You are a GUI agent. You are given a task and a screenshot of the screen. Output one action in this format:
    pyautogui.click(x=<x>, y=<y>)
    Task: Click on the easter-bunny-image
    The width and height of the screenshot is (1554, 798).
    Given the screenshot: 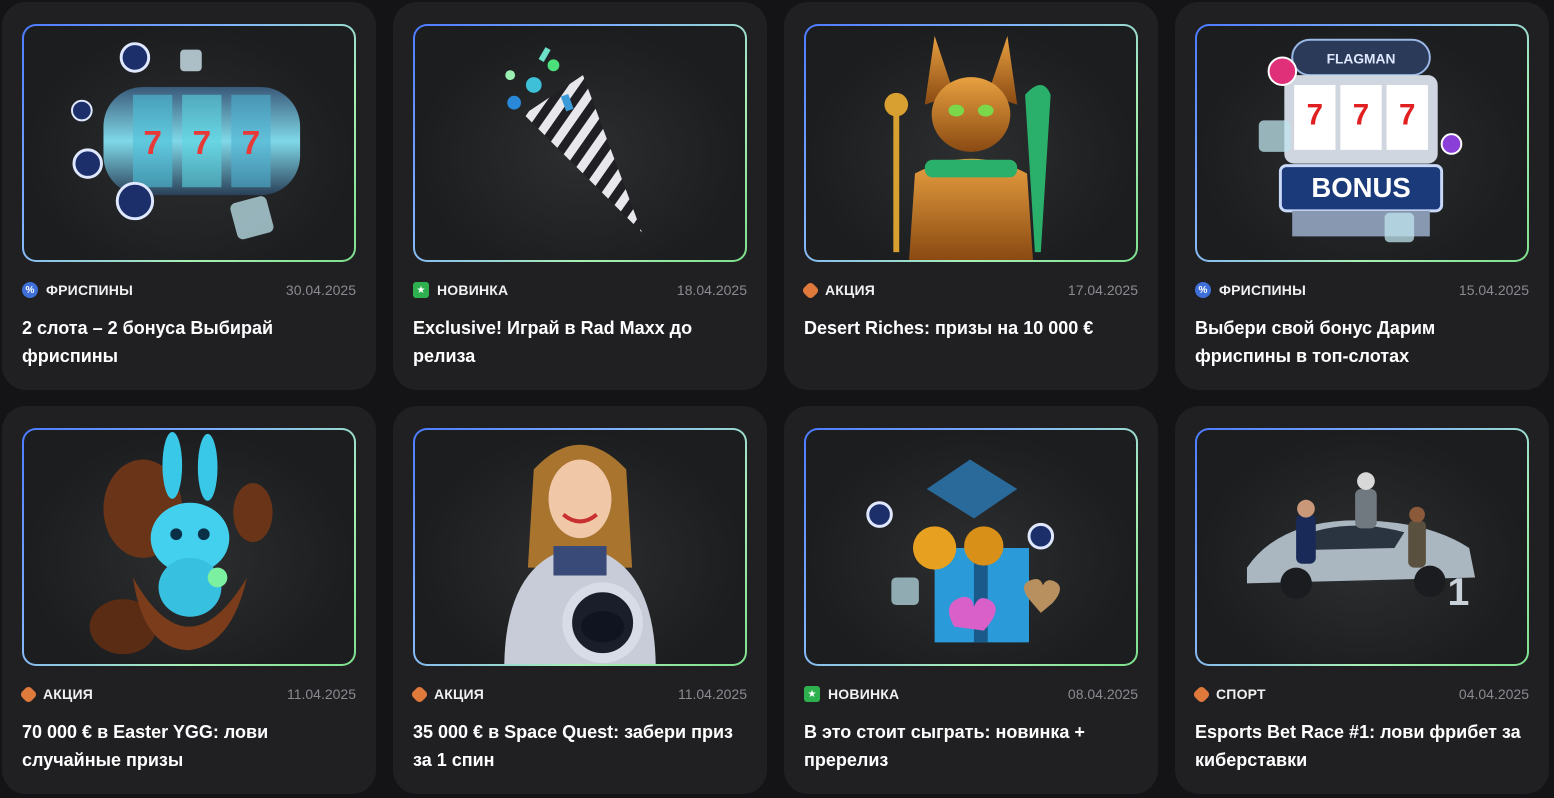 What is the action you would take?
    pyautogui.click(x=189, y=547)
    